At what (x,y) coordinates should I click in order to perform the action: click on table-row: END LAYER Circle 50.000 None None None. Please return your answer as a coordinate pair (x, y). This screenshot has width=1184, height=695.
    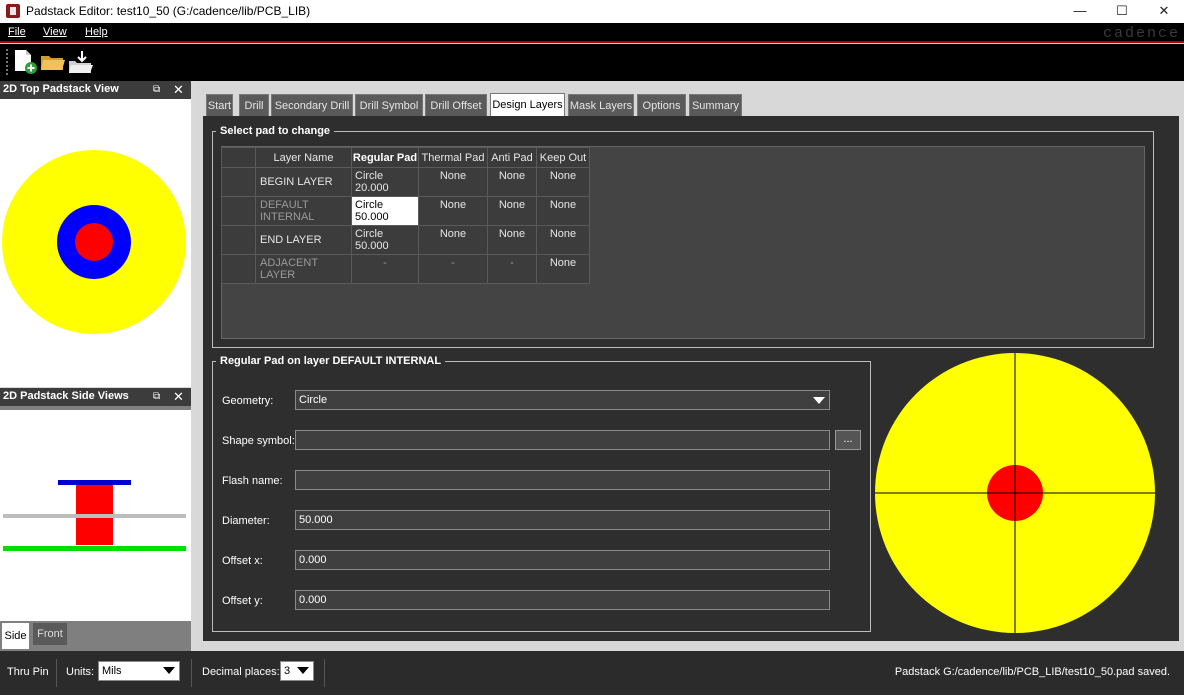
    Looking at the image, I should click on (405, 240).